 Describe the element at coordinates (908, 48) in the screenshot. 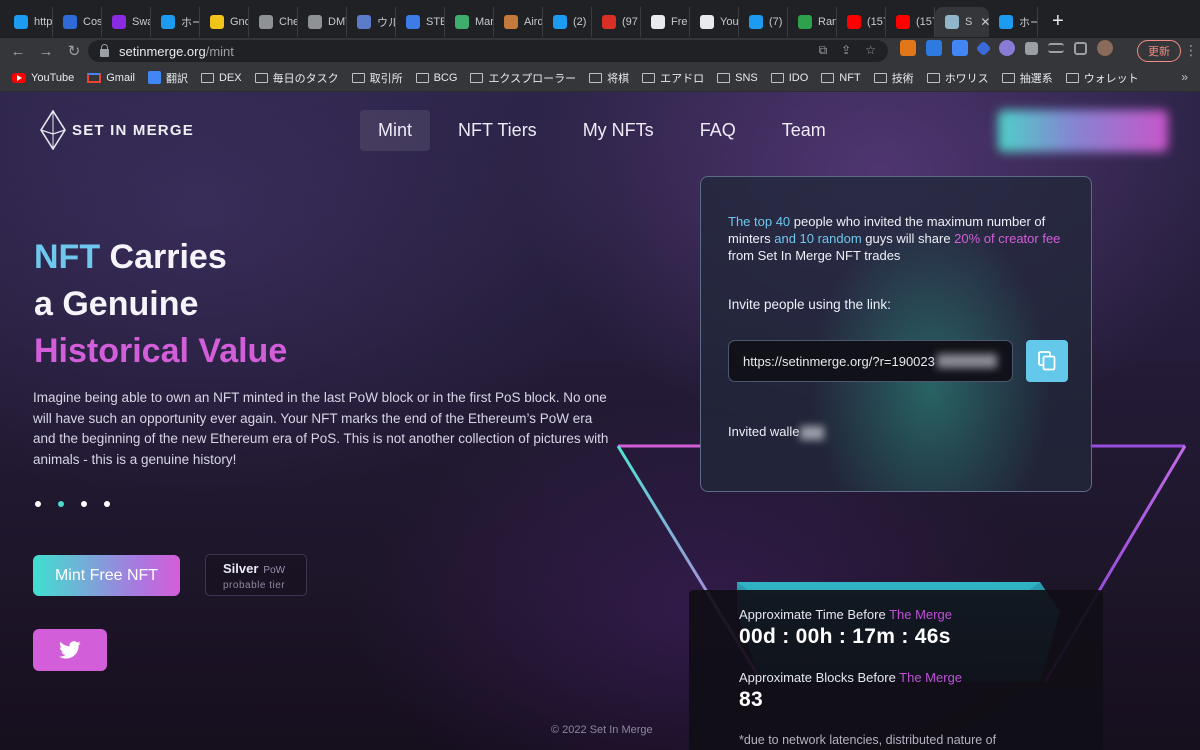

I see `metamask-extension-icon` at that location.